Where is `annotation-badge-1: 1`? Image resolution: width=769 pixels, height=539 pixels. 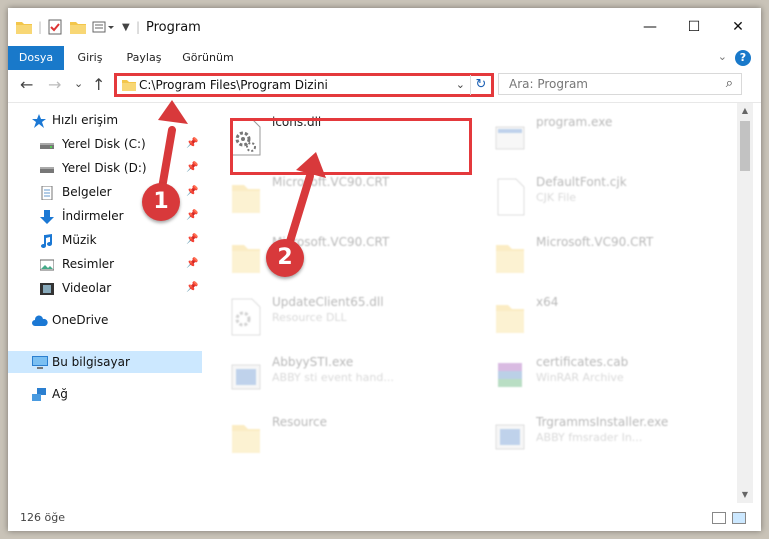
annotation-badge-1: 1 is located at coordinates (161, 202).